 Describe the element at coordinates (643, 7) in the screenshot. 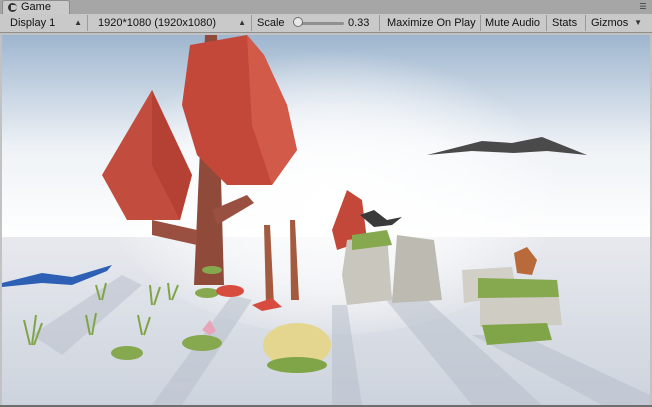

I see `panel-menu-icon: ☰` at that location.